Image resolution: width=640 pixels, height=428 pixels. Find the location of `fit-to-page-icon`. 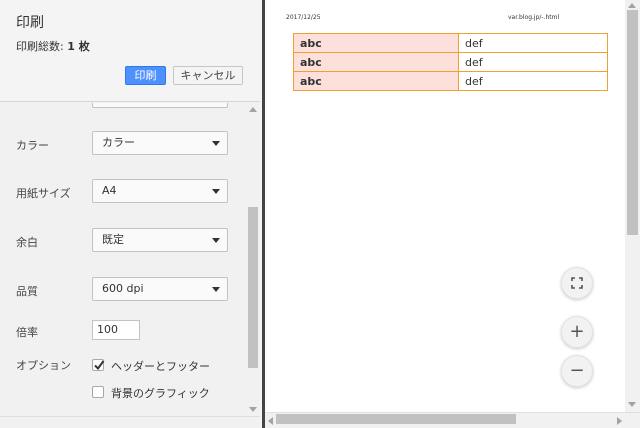

fit-to-page-icon is located at coordinates (577, 283).